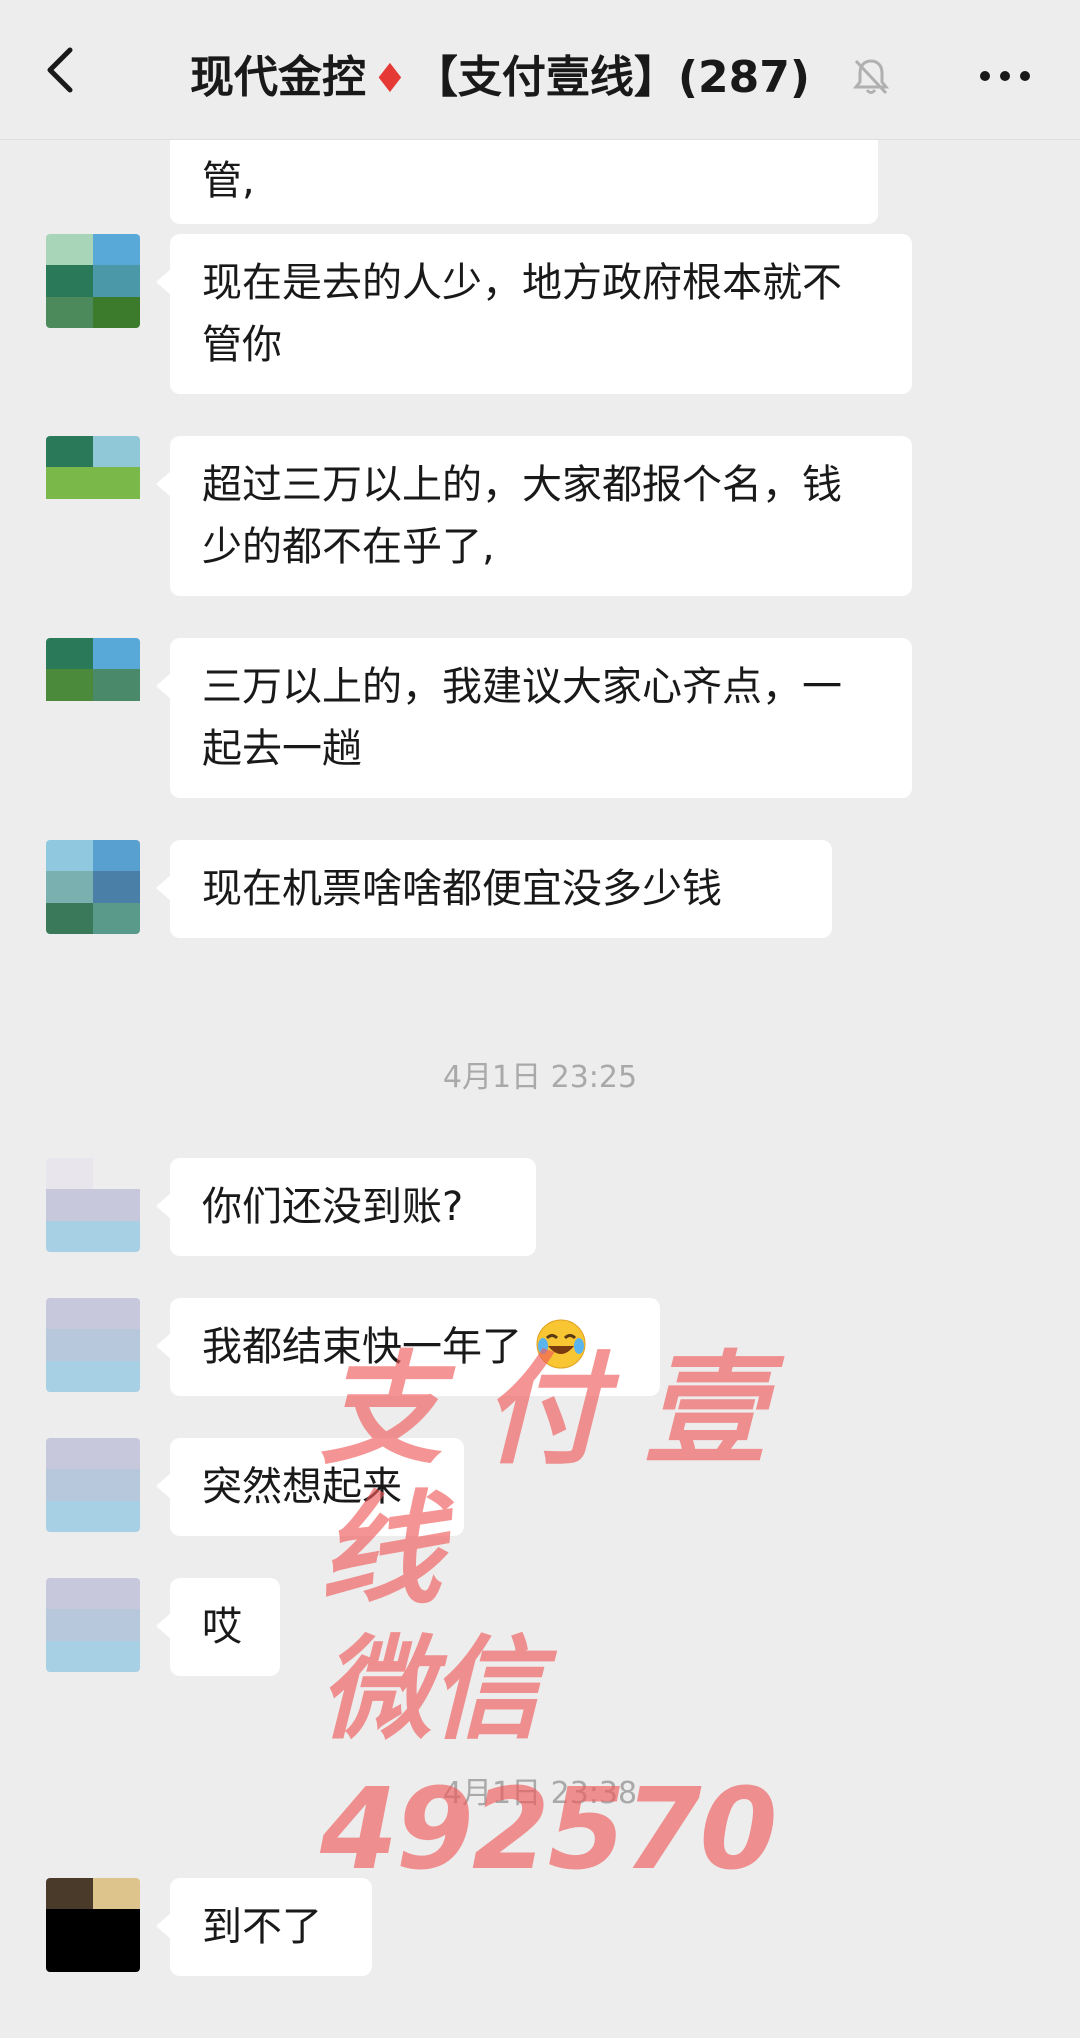  I want to click on message-text: 哎, so click(222, 1627).